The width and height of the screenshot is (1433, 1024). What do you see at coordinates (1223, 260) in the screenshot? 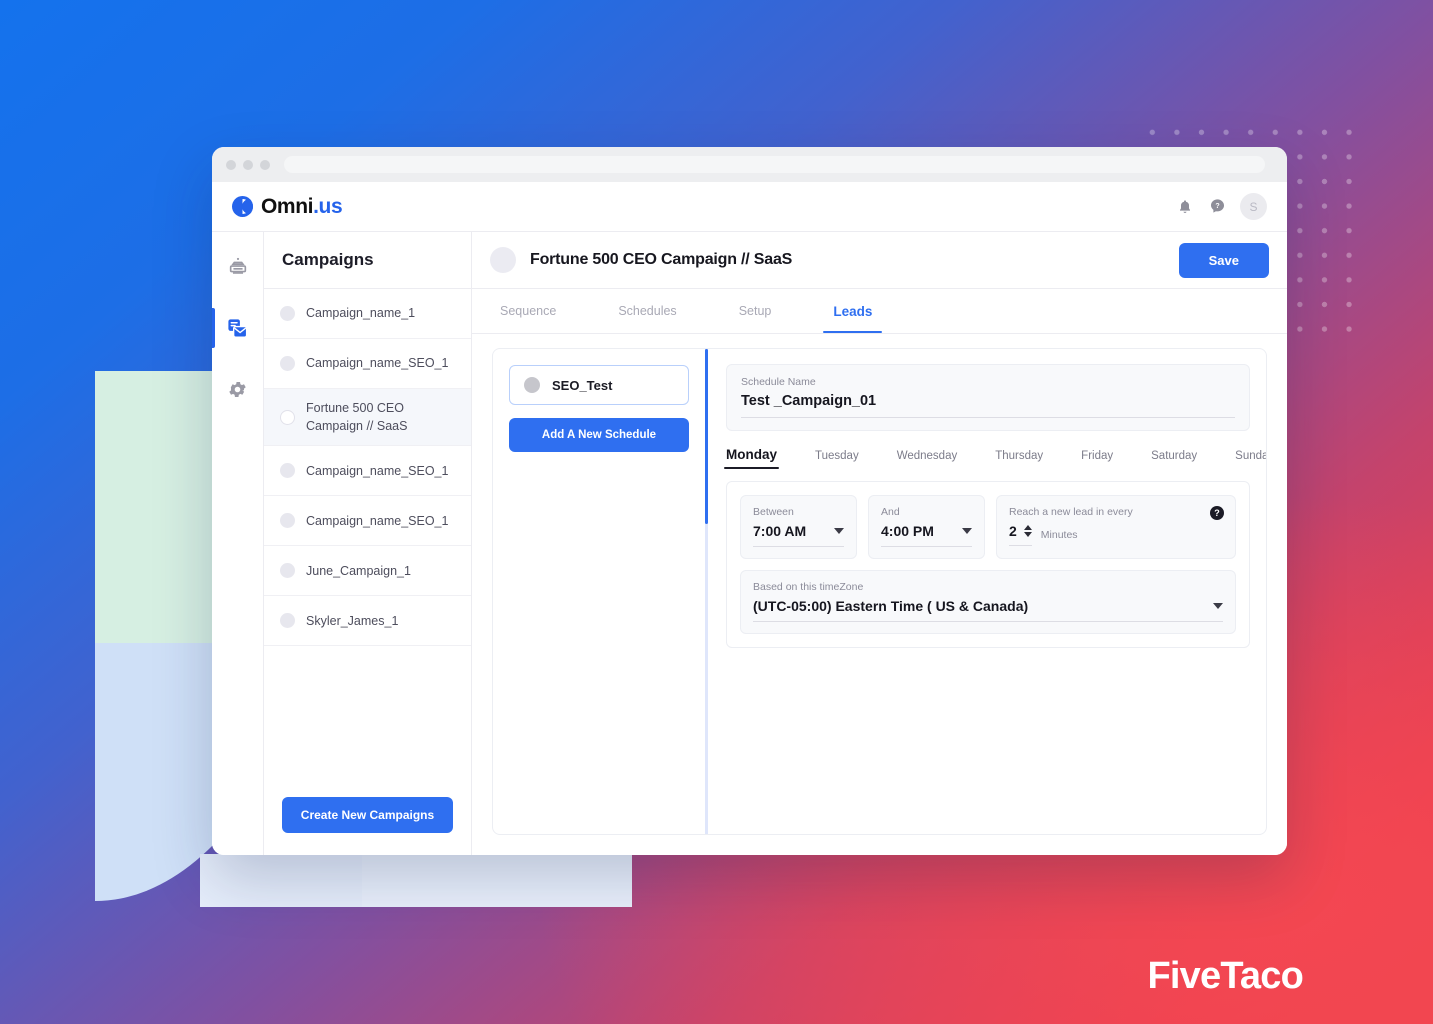
I see `save-button: Save` at bounding box center [1223, 260].